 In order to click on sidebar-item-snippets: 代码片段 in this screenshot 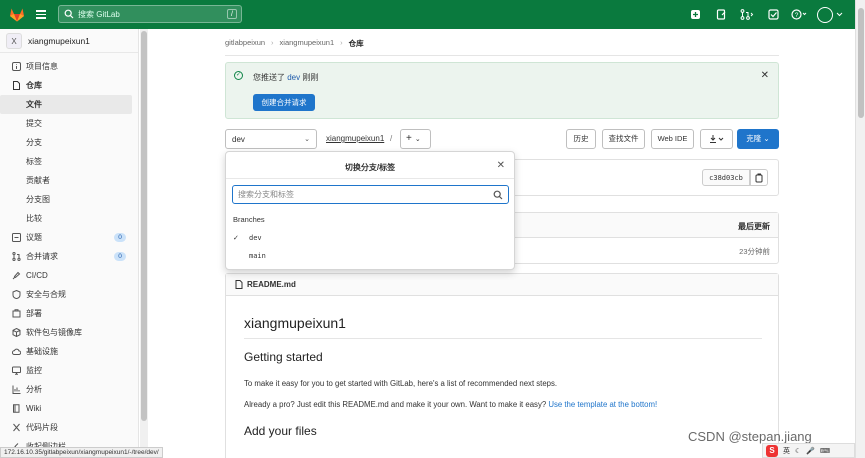, I will do `click(69, 427)`.